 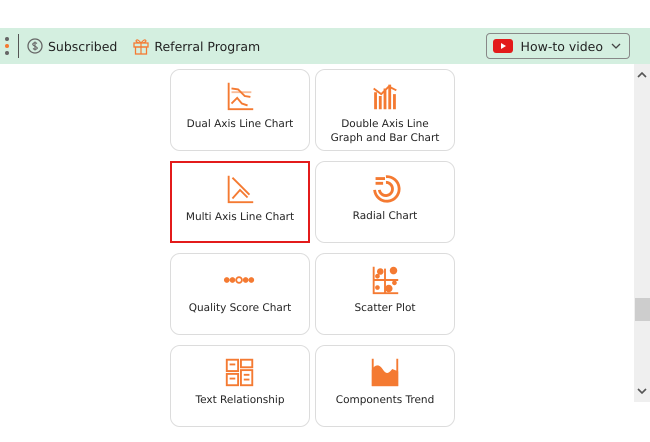 What do you see at coordinates (642, 391) in the screenshot?
I see `scroll-down-icon` at bounding box center [642, 391].